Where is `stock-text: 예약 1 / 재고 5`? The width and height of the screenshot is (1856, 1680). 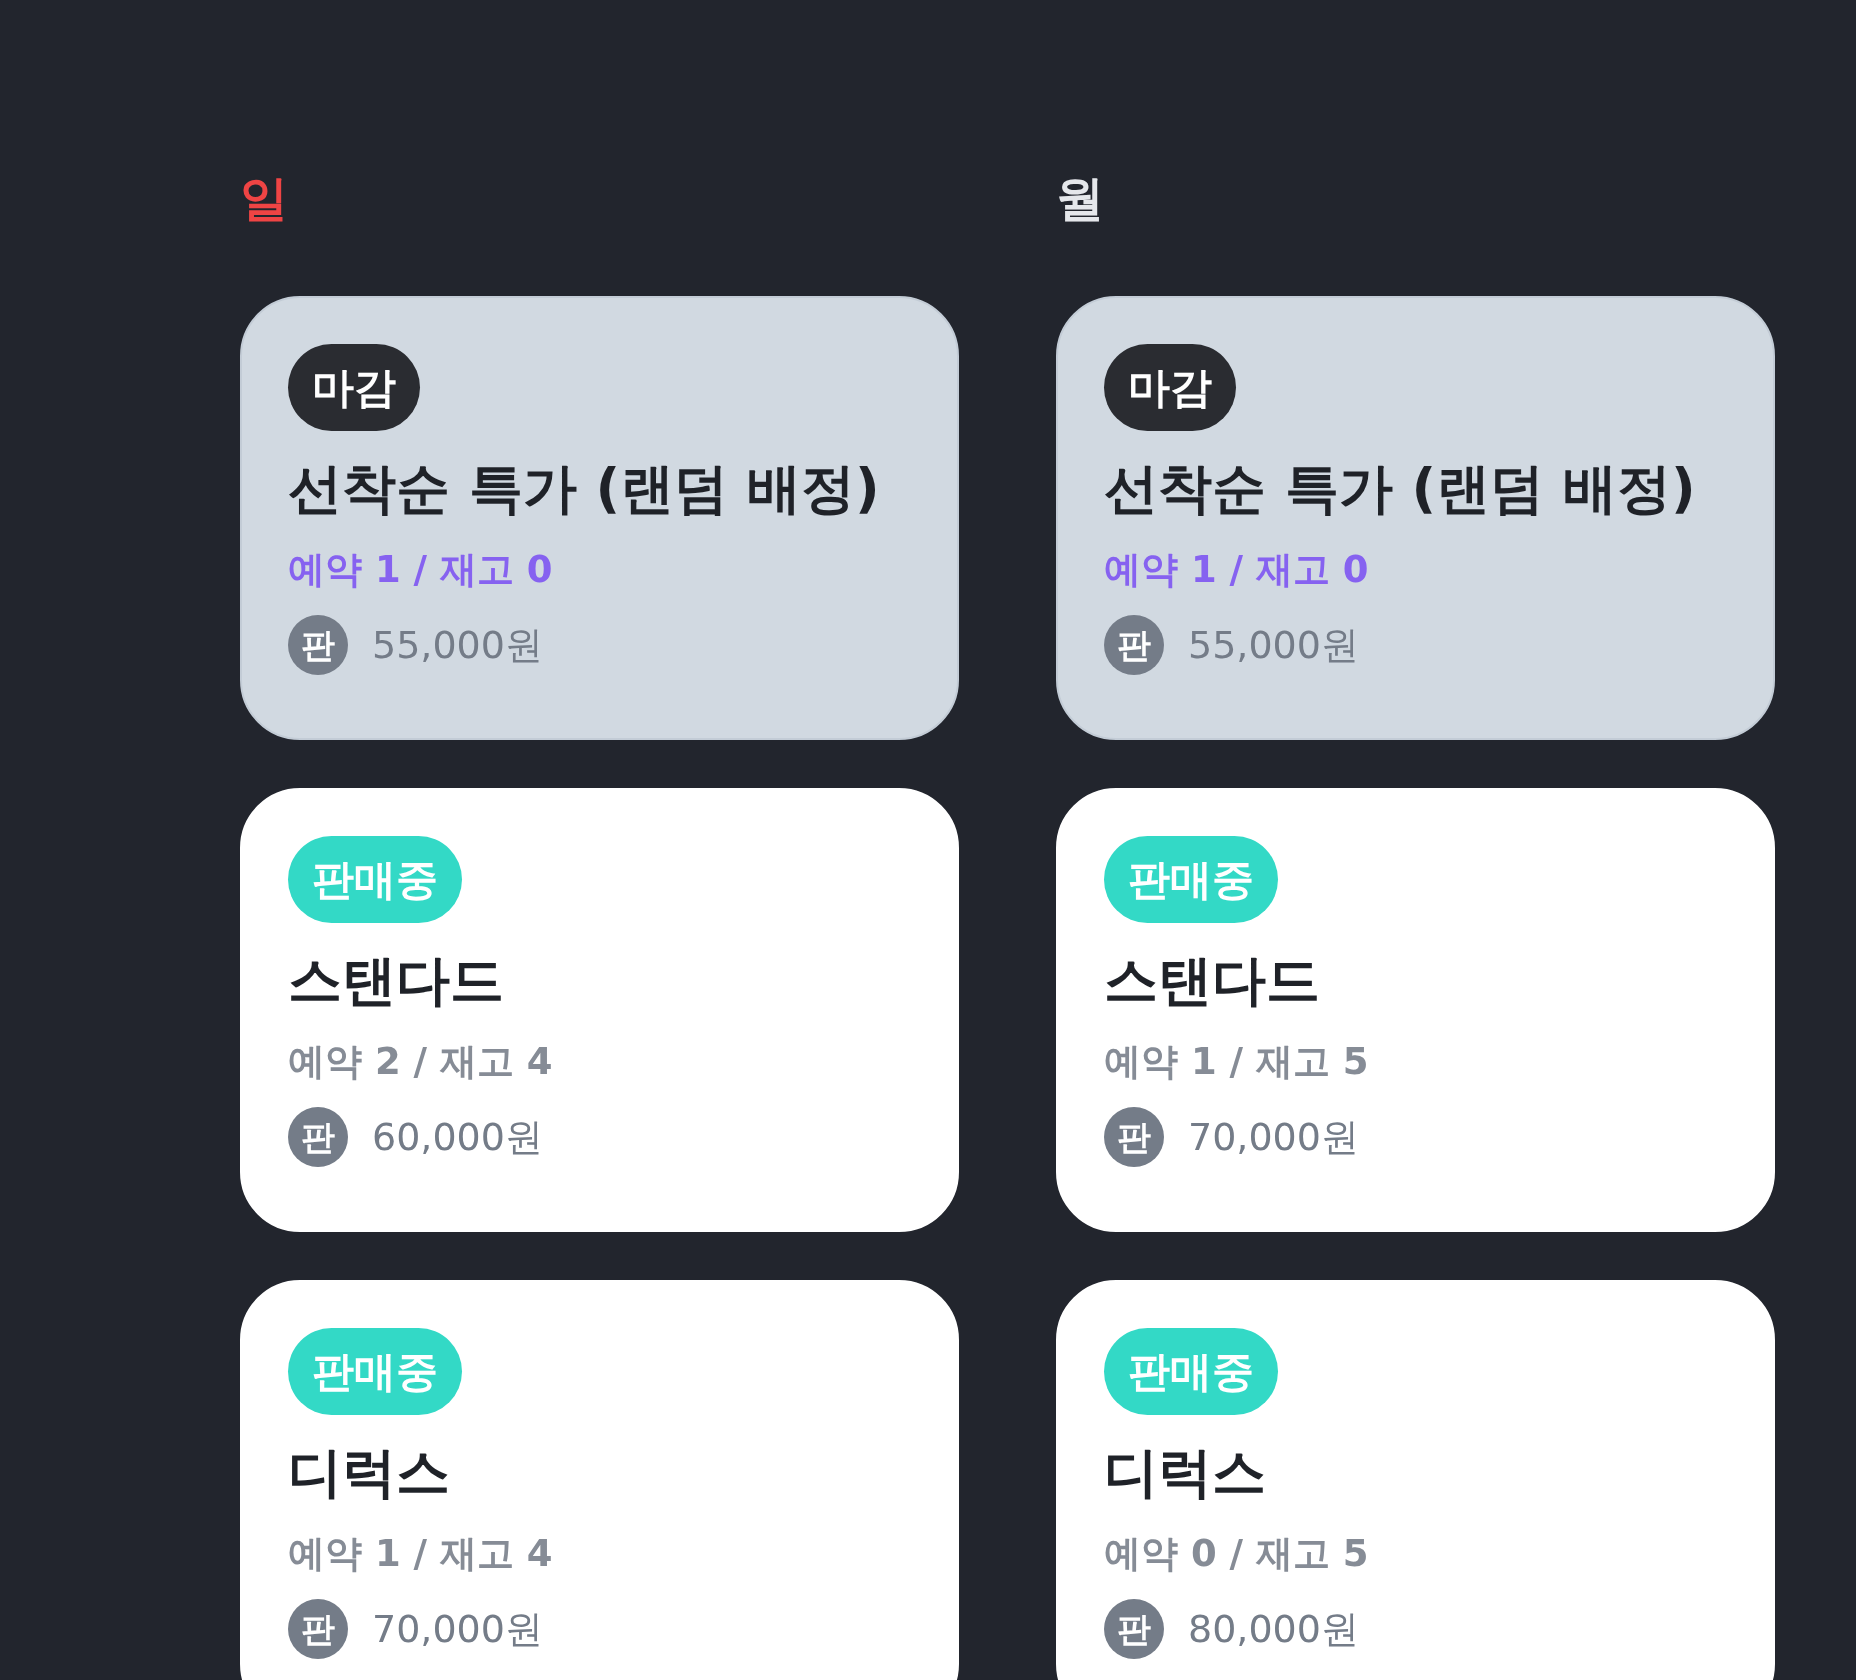 stock-text: 예약 1 / 재고 5 is located at coordinates (1237, 1062).